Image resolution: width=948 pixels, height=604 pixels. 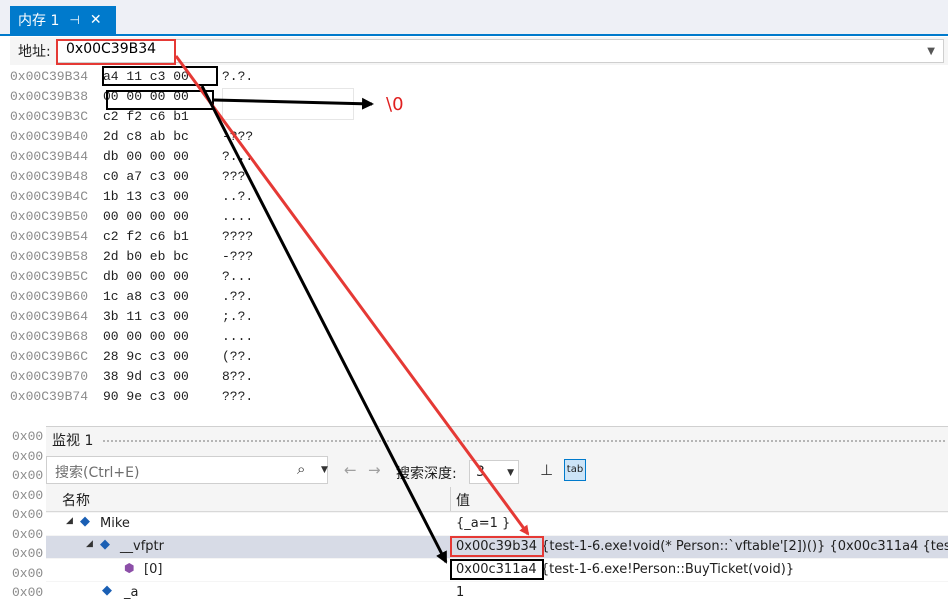 I want to click on memory-bytes: 1b 13 c3 00, so click(x=146, y=196).